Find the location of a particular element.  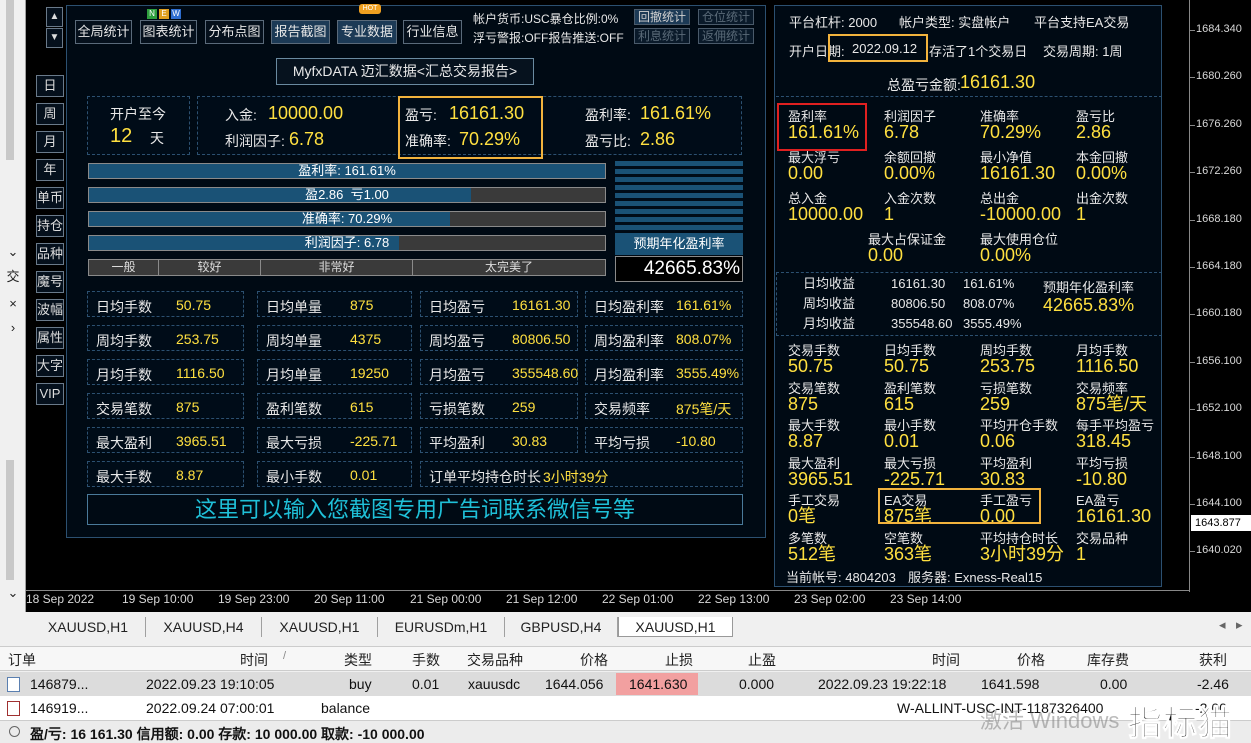

pro-data-button: 专业数据 is located at coordinates (367, 32).